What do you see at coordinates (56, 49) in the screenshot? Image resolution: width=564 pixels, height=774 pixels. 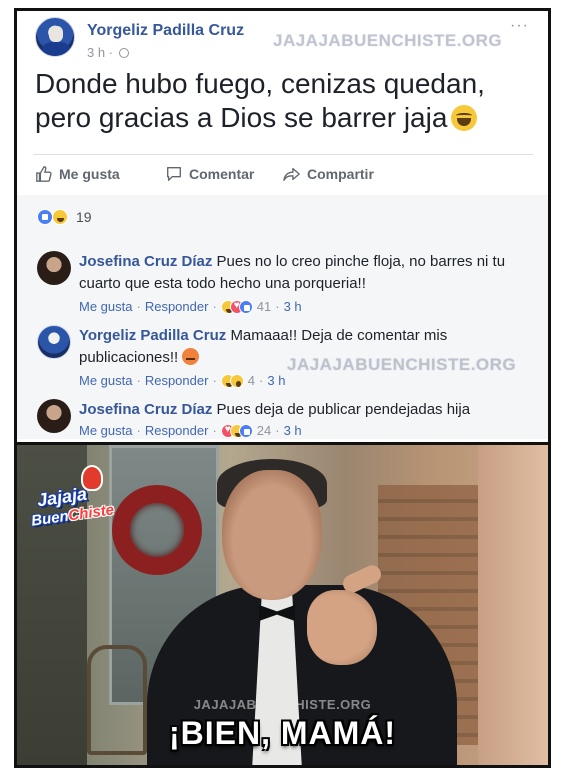 I see `avatar-body` at bounding box center [56, 49].